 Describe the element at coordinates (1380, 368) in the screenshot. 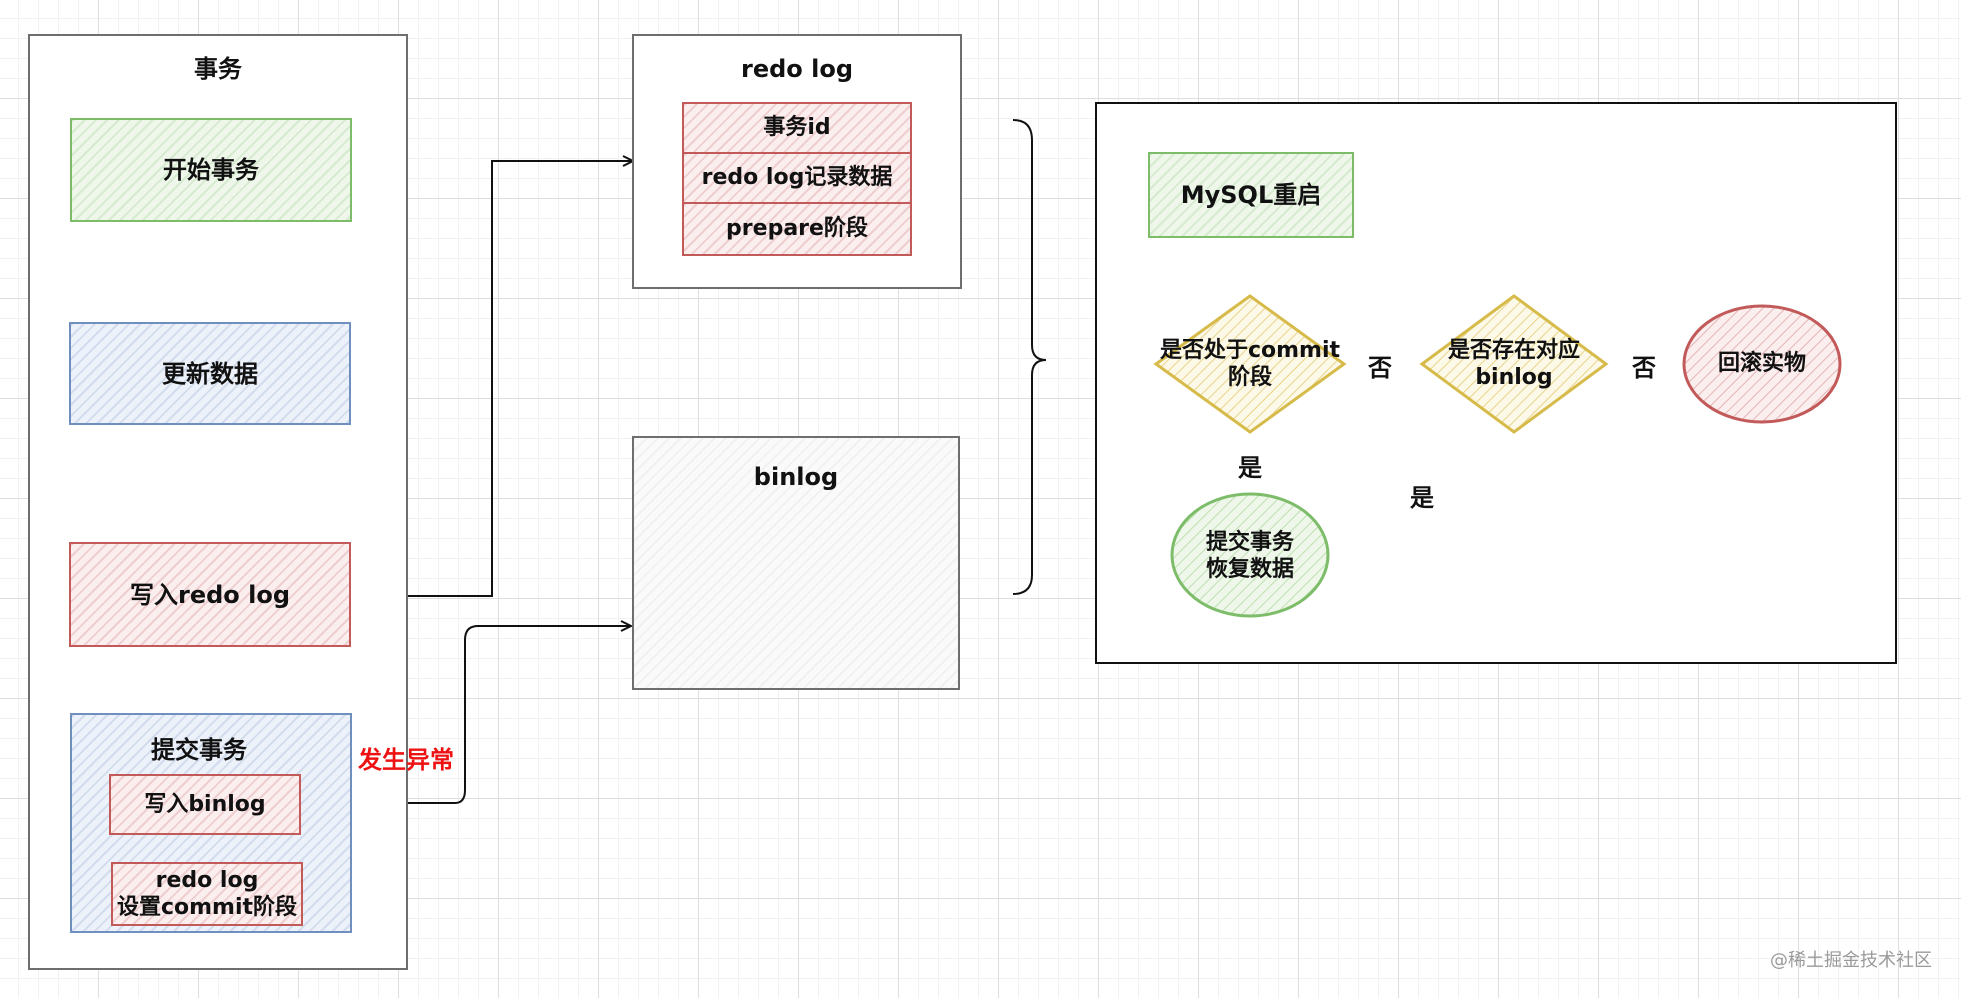

I see `edge-label-no-1: 否` at that location.